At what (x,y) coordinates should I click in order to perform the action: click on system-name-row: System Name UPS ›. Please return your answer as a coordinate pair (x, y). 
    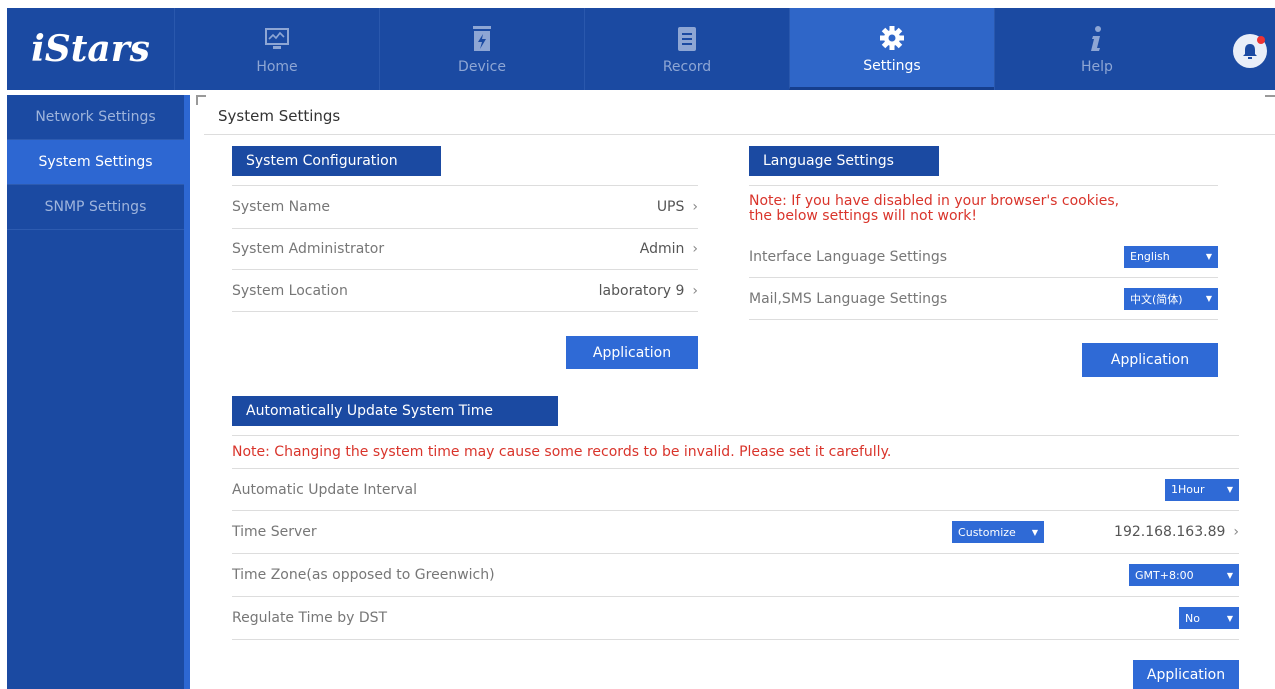
    Looking at the image, I should click on (465, 207).